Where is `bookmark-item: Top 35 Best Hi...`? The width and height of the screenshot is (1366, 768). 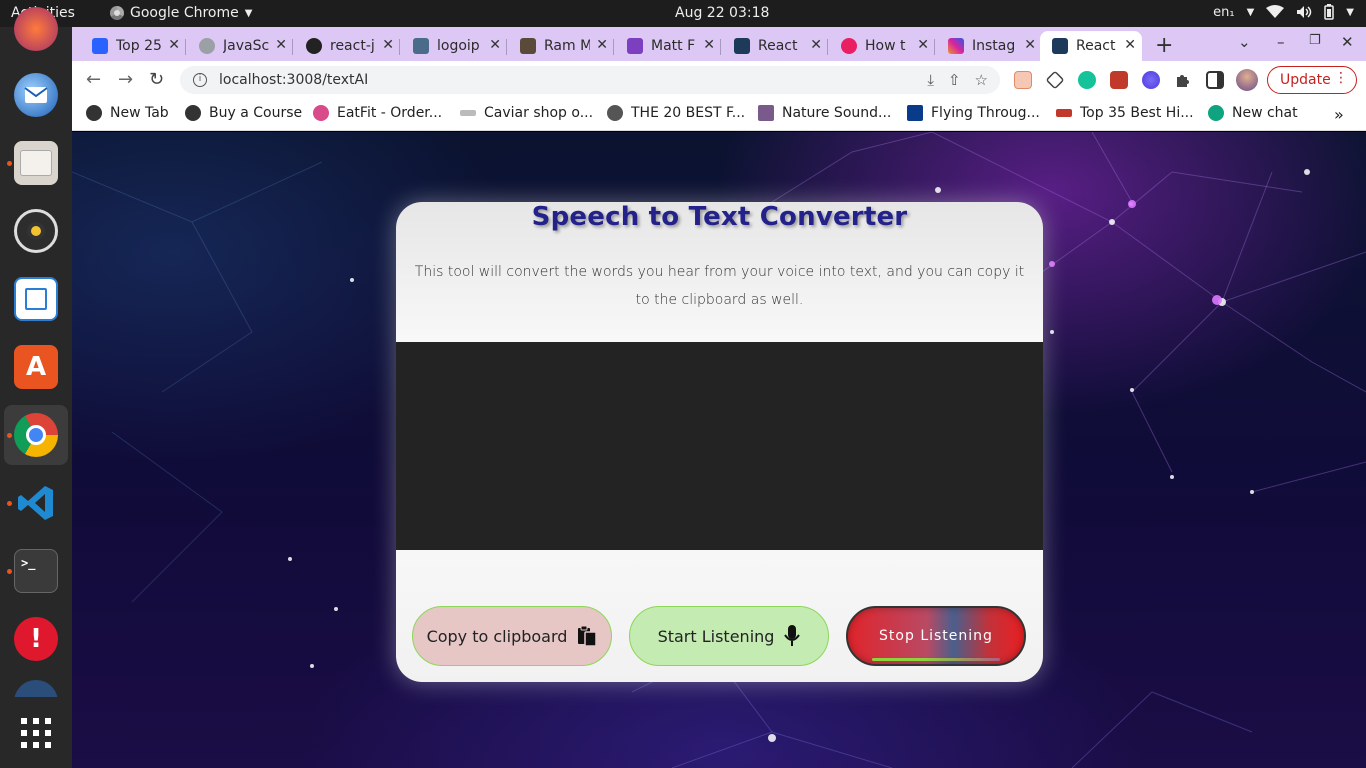 bookmark-item: Top 35 Best Hi... is located at coordinates (1125, 113).